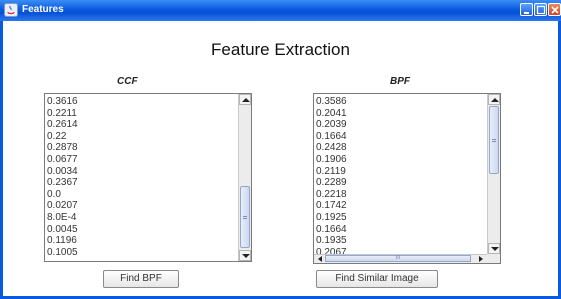 This screenshot has height=299, width=561. Describe the element at coordinates (62, 253) in the screenshot. I see `ccf-list-item: 0.1005` at that location.